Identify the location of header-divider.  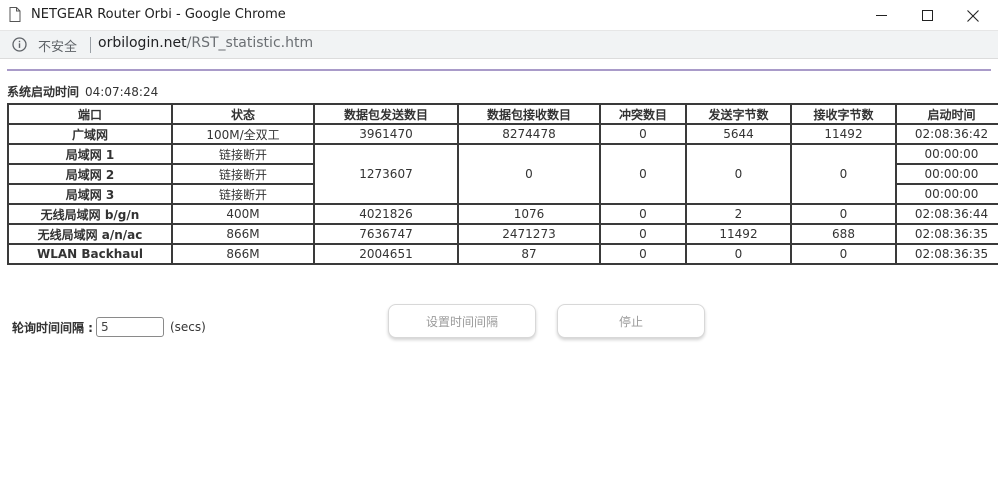
(499, 70).